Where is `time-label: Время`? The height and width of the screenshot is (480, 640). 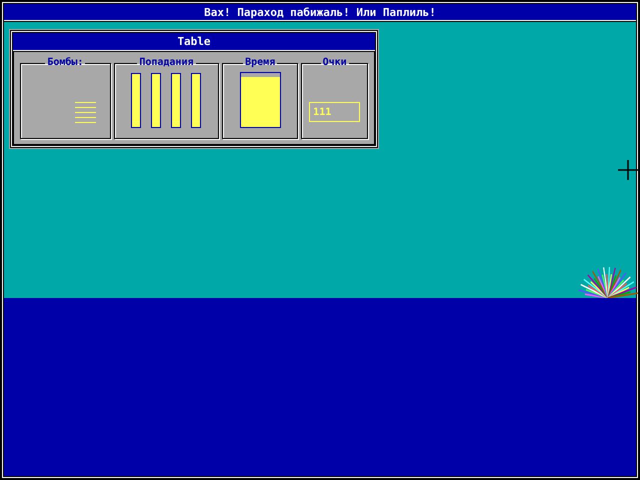
time-label: Время is located at coordinates (260, 63).